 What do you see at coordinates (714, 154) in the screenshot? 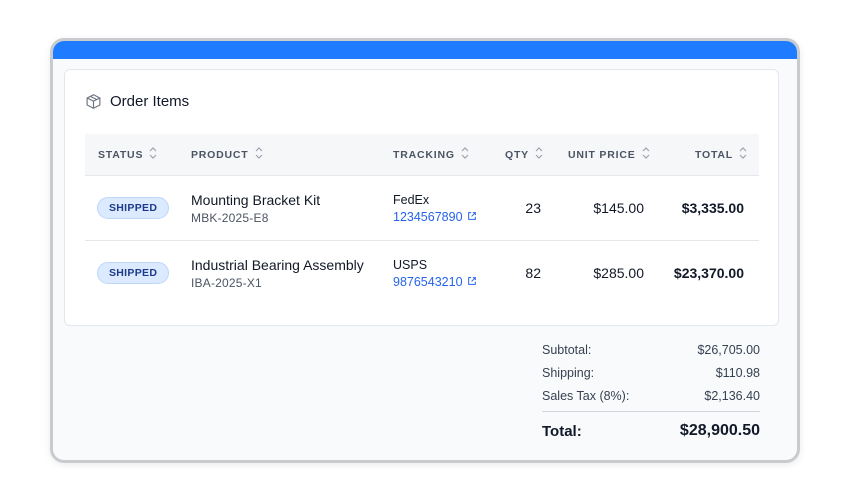
I see `column-label: TOTAL` at bounding box center [714, 154].